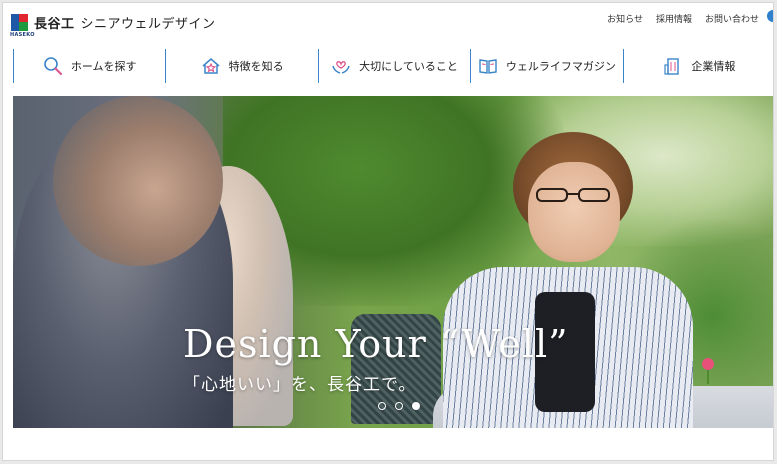 The height and width of the screenshot is (464, 777). What do you see at coordinates (625, 18) in the screenshot?
I see `top-link-news: お知らせ` at bounding box center [625, 18].